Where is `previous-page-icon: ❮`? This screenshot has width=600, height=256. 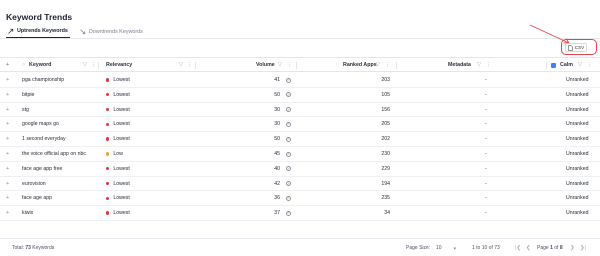
previous-page-icon: ❮ is located at coordinates (528, 248).